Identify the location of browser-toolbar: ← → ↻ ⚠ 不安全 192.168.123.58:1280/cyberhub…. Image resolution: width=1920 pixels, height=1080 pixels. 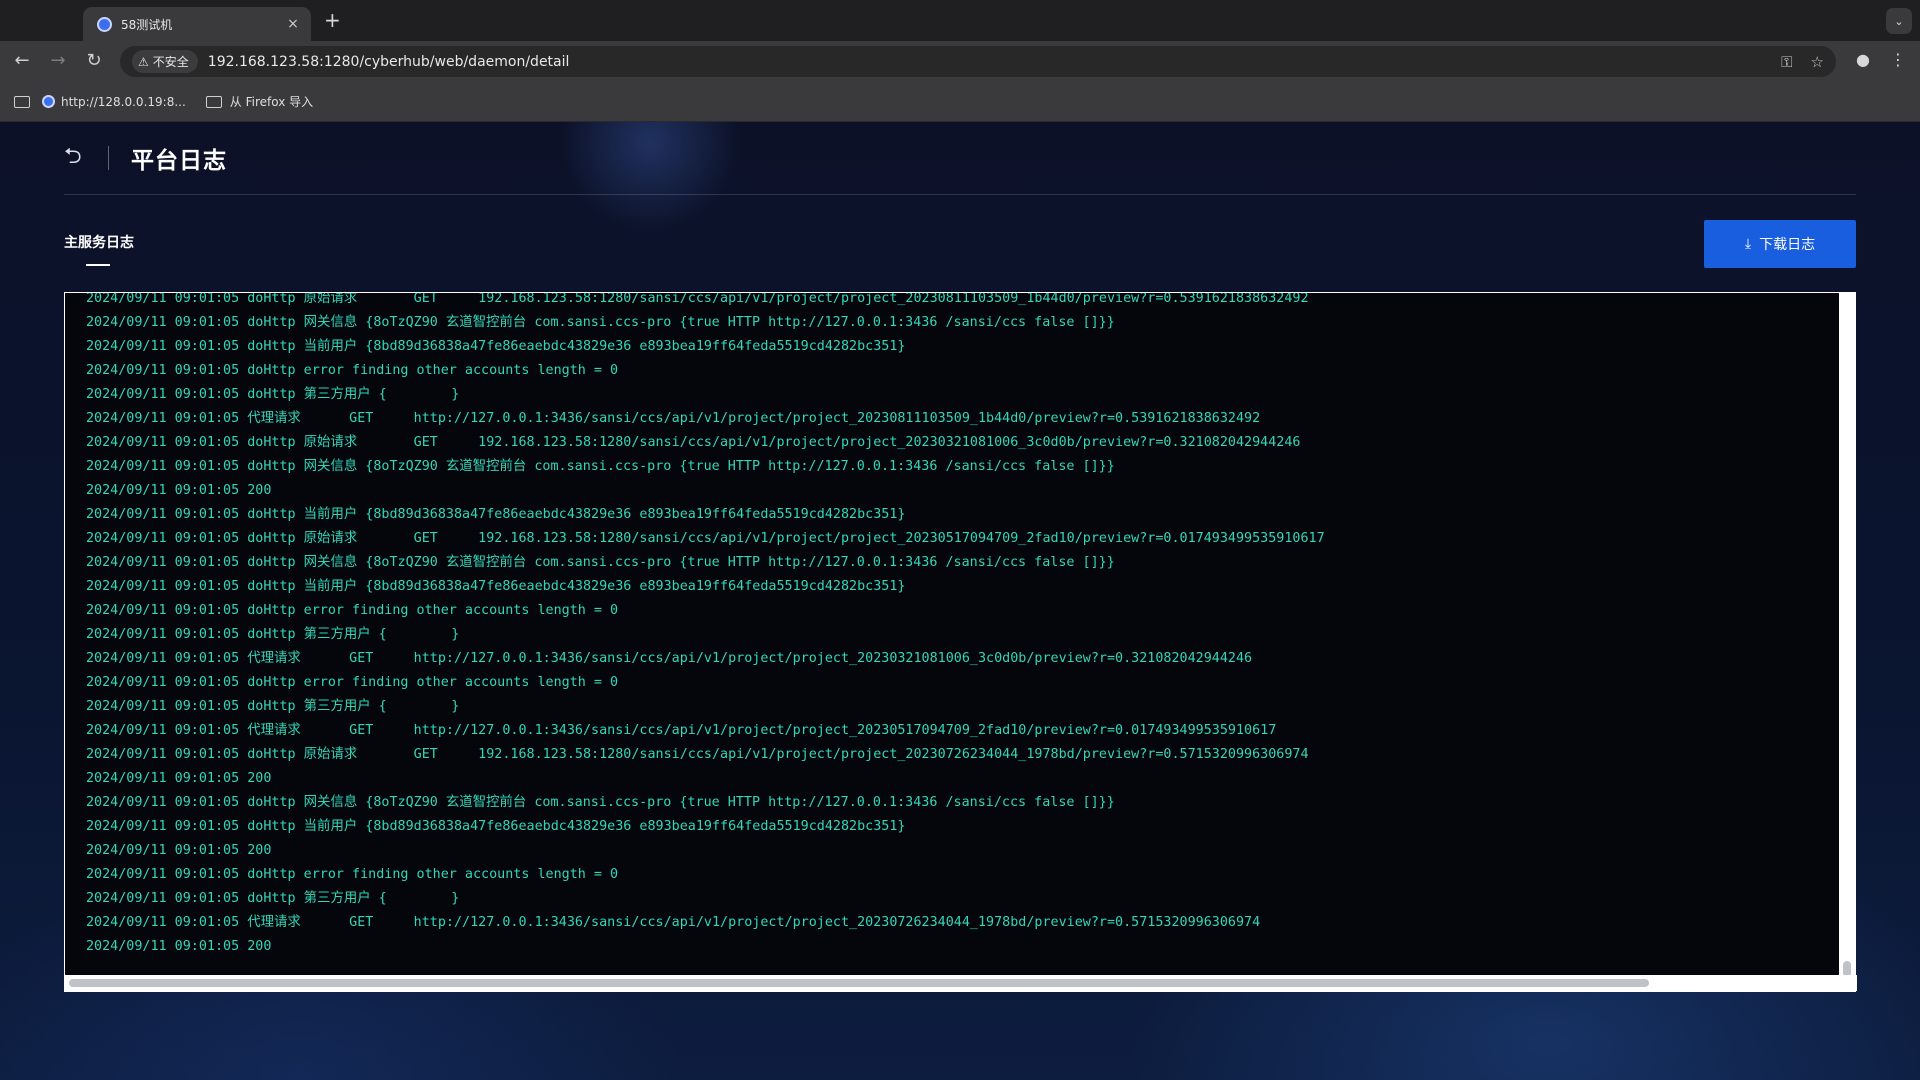
(960, 61).